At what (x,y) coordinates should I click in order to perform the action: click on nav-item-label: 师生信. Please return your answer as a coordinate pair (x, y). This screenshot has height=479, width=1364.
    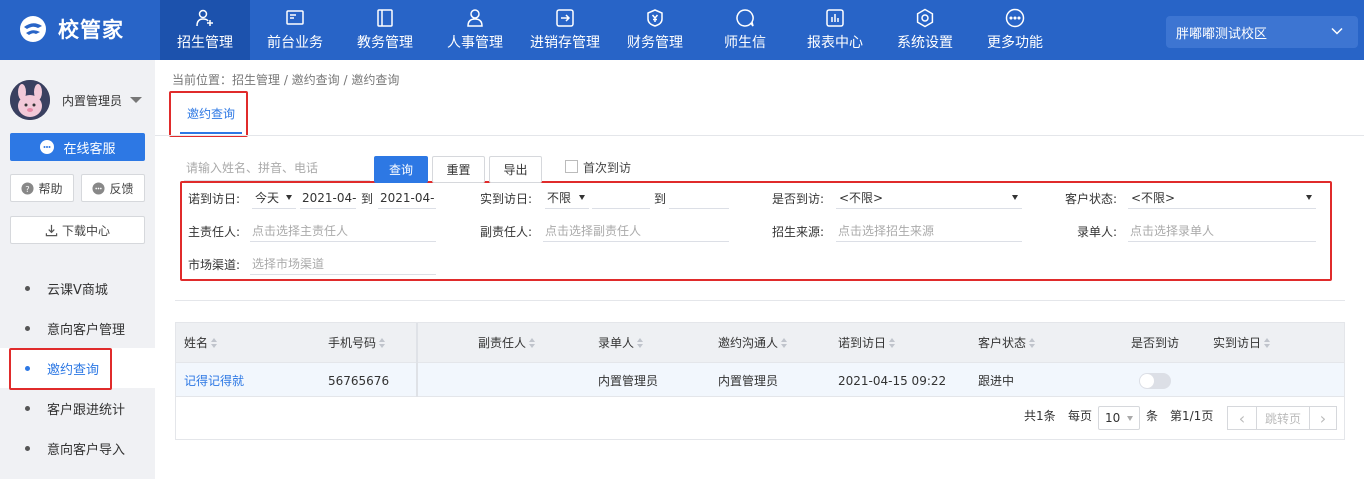
    Looking at the image, I should click on (745, 43).